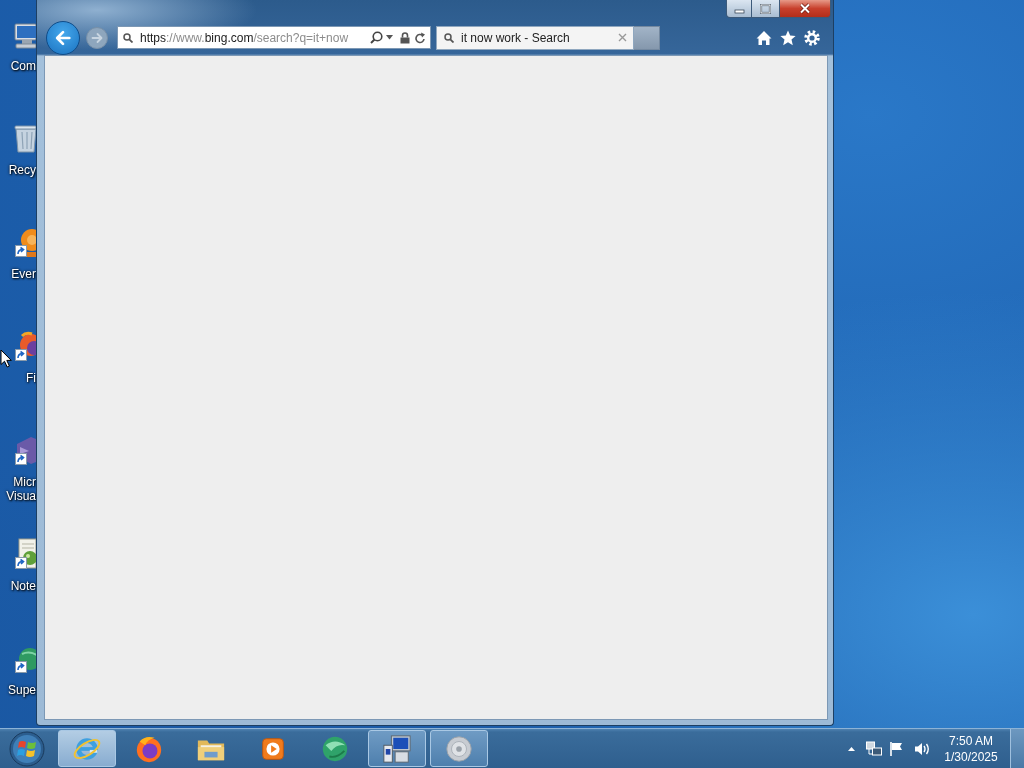 This screenshot has width=1024, height=768. What do you see at coordinates (25, 450) in the screenshot?
I see `app-icon` at bounding box center [25, 450].